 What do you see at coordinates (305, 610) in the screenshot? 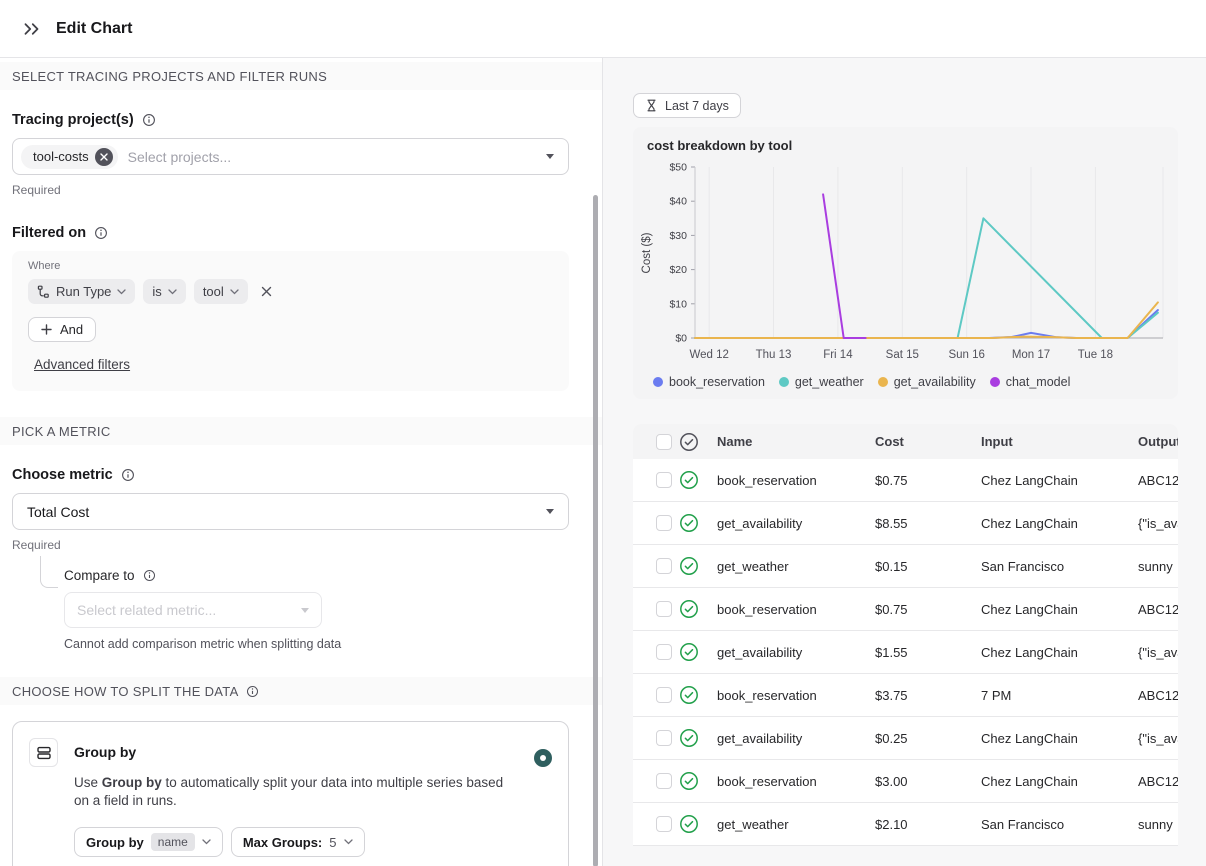
I see `caret-down-icon` at bounding box center [305, 610].